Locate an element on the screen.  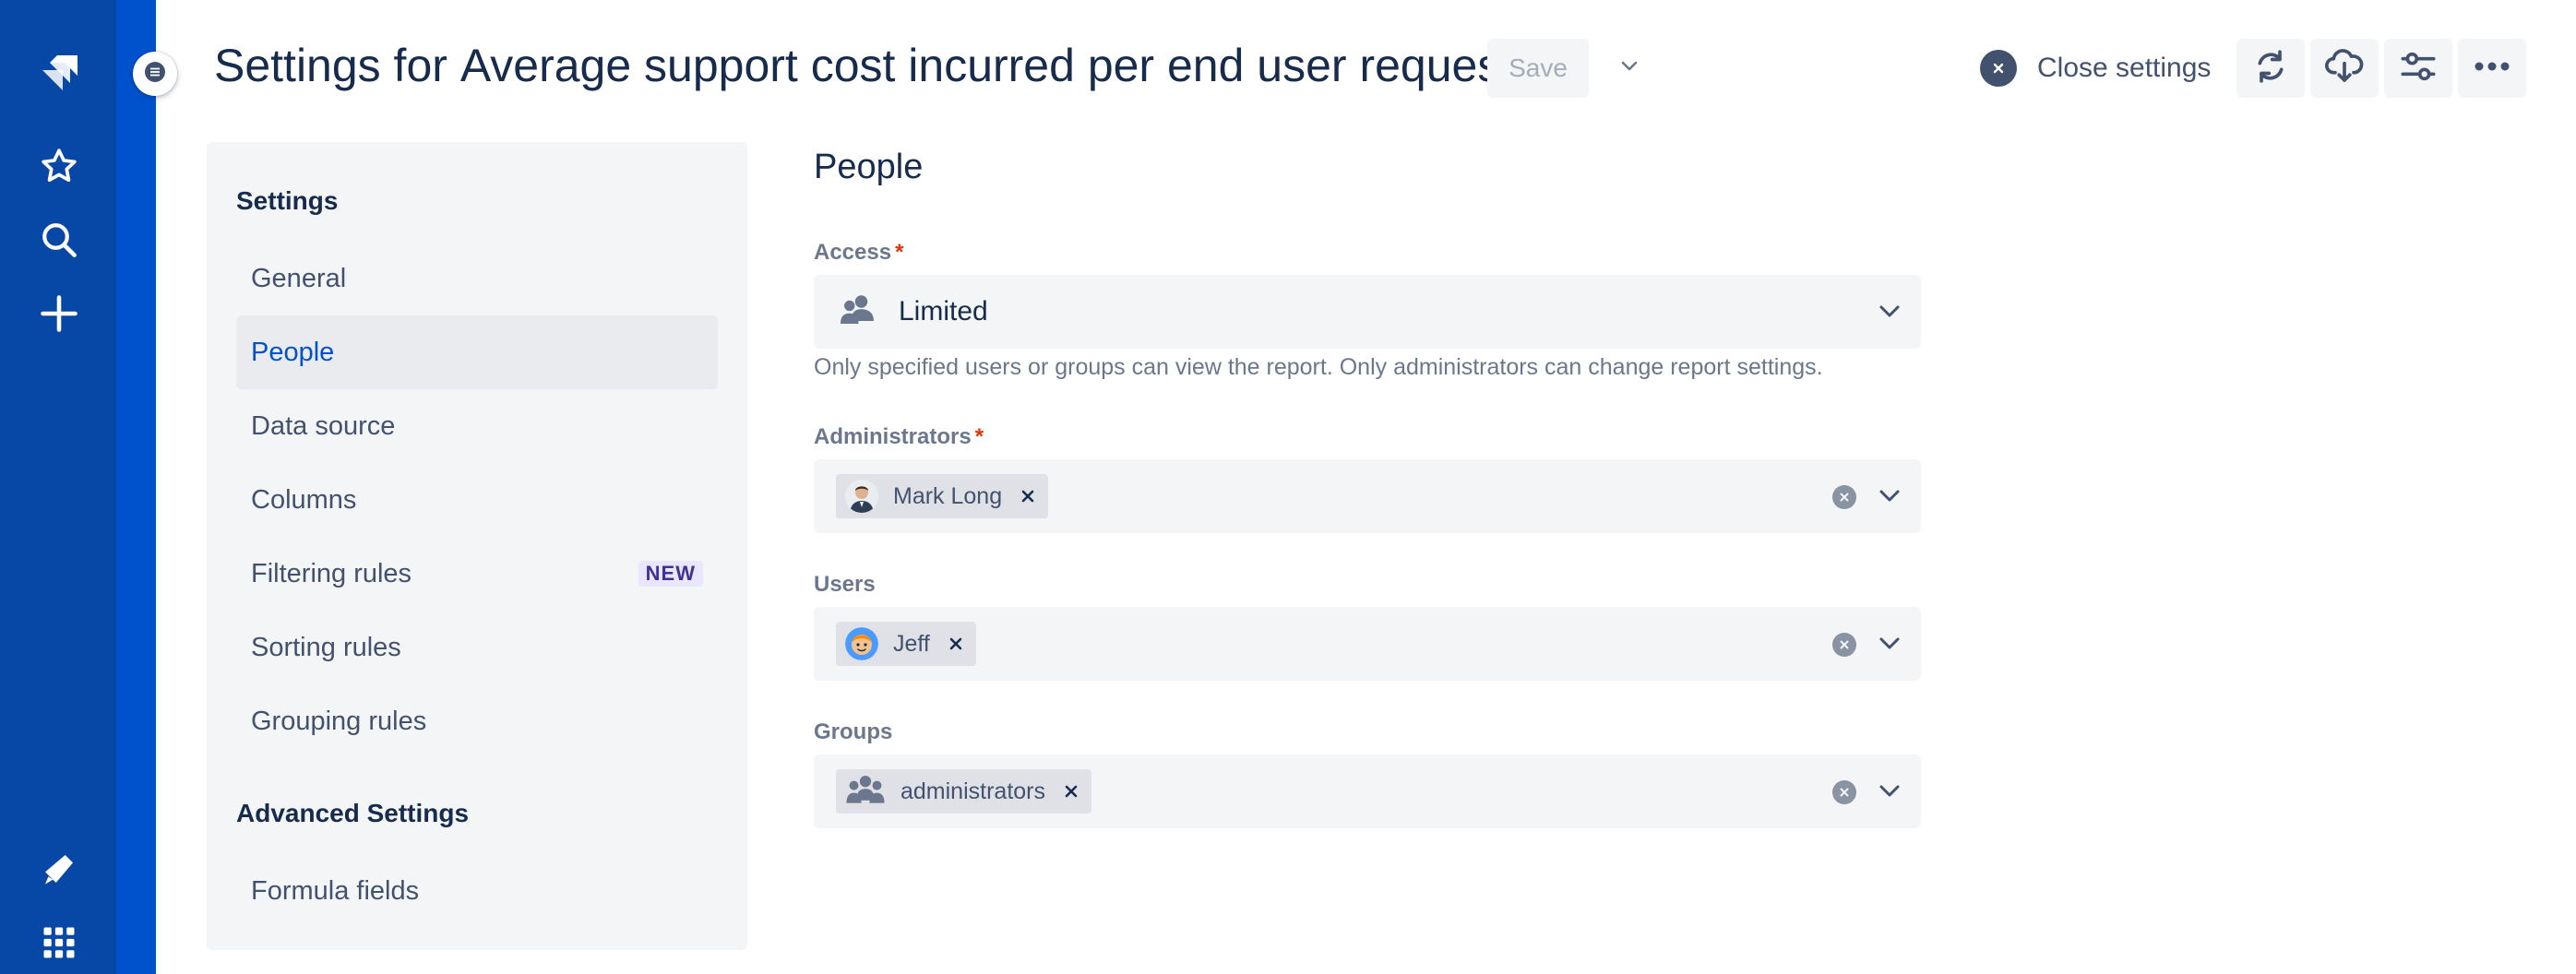
sidebar-item-label: People is located at coordinates (293, 352).